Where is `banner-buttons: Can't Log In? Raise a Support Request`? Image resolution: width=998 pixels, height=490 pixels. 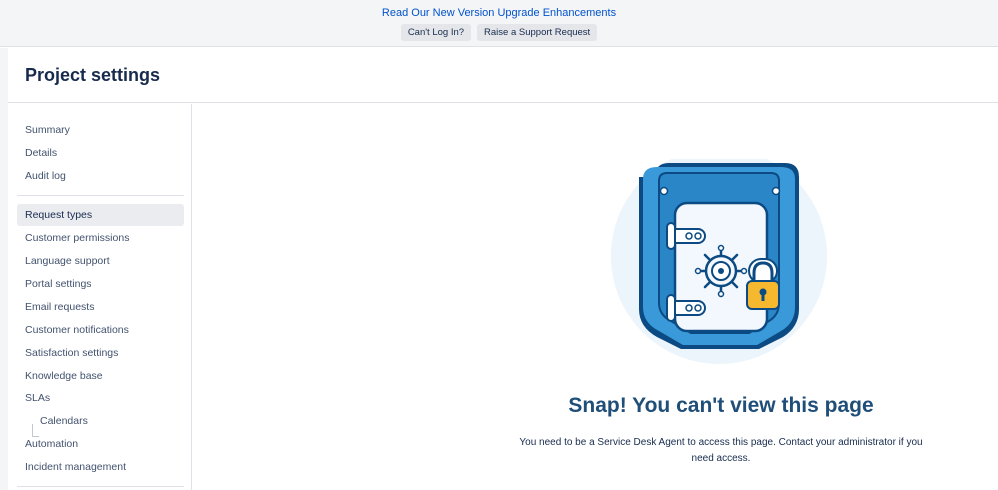 banner-buttons: Can't Log In? Raise a Support Request is located at coordinates (499, 32).